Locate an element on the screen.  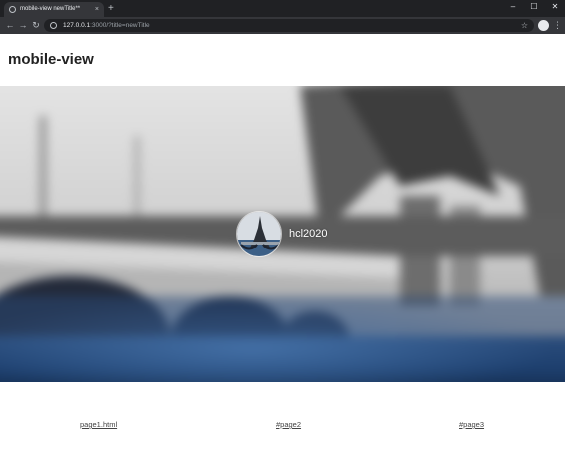
page-title: mobile-view is located at coordinates (51, 59).